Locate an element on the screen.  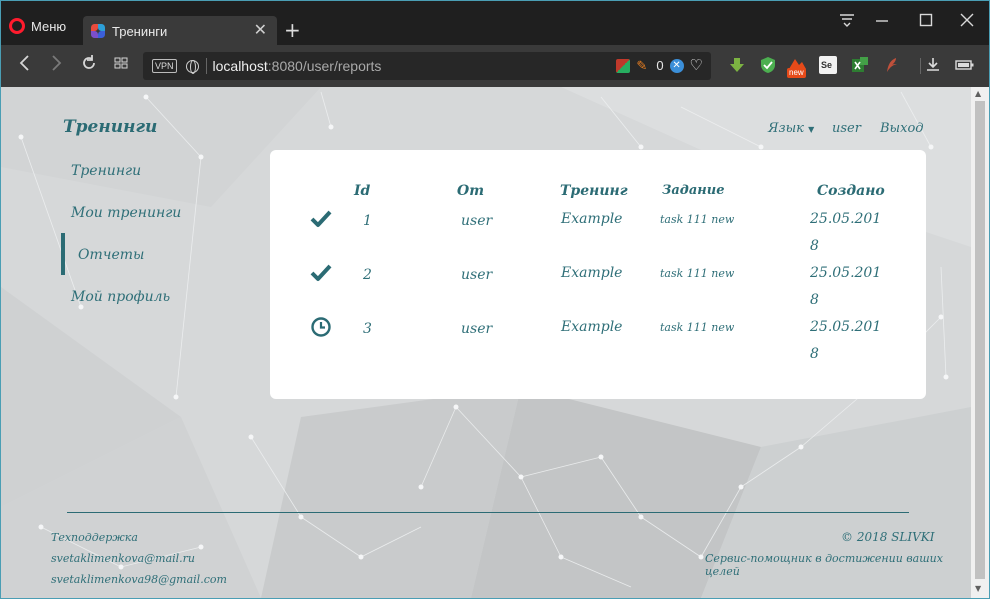
row-id: 3 is located at coordinates (367, 329).